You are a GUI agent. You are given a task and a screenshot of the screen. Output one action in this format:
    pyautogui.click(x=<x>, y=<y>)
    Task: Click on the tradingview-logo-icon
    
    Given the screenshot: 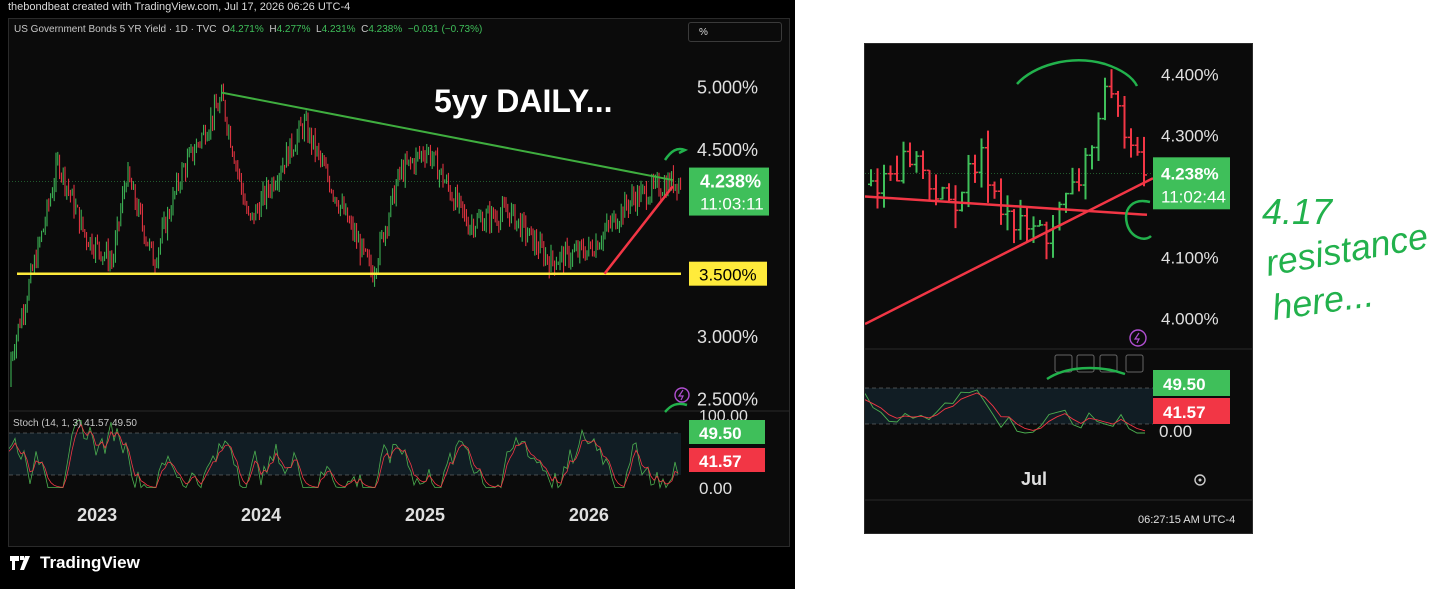 What is the action you would take?
    pyautogui.click(x=20, y=563)
    